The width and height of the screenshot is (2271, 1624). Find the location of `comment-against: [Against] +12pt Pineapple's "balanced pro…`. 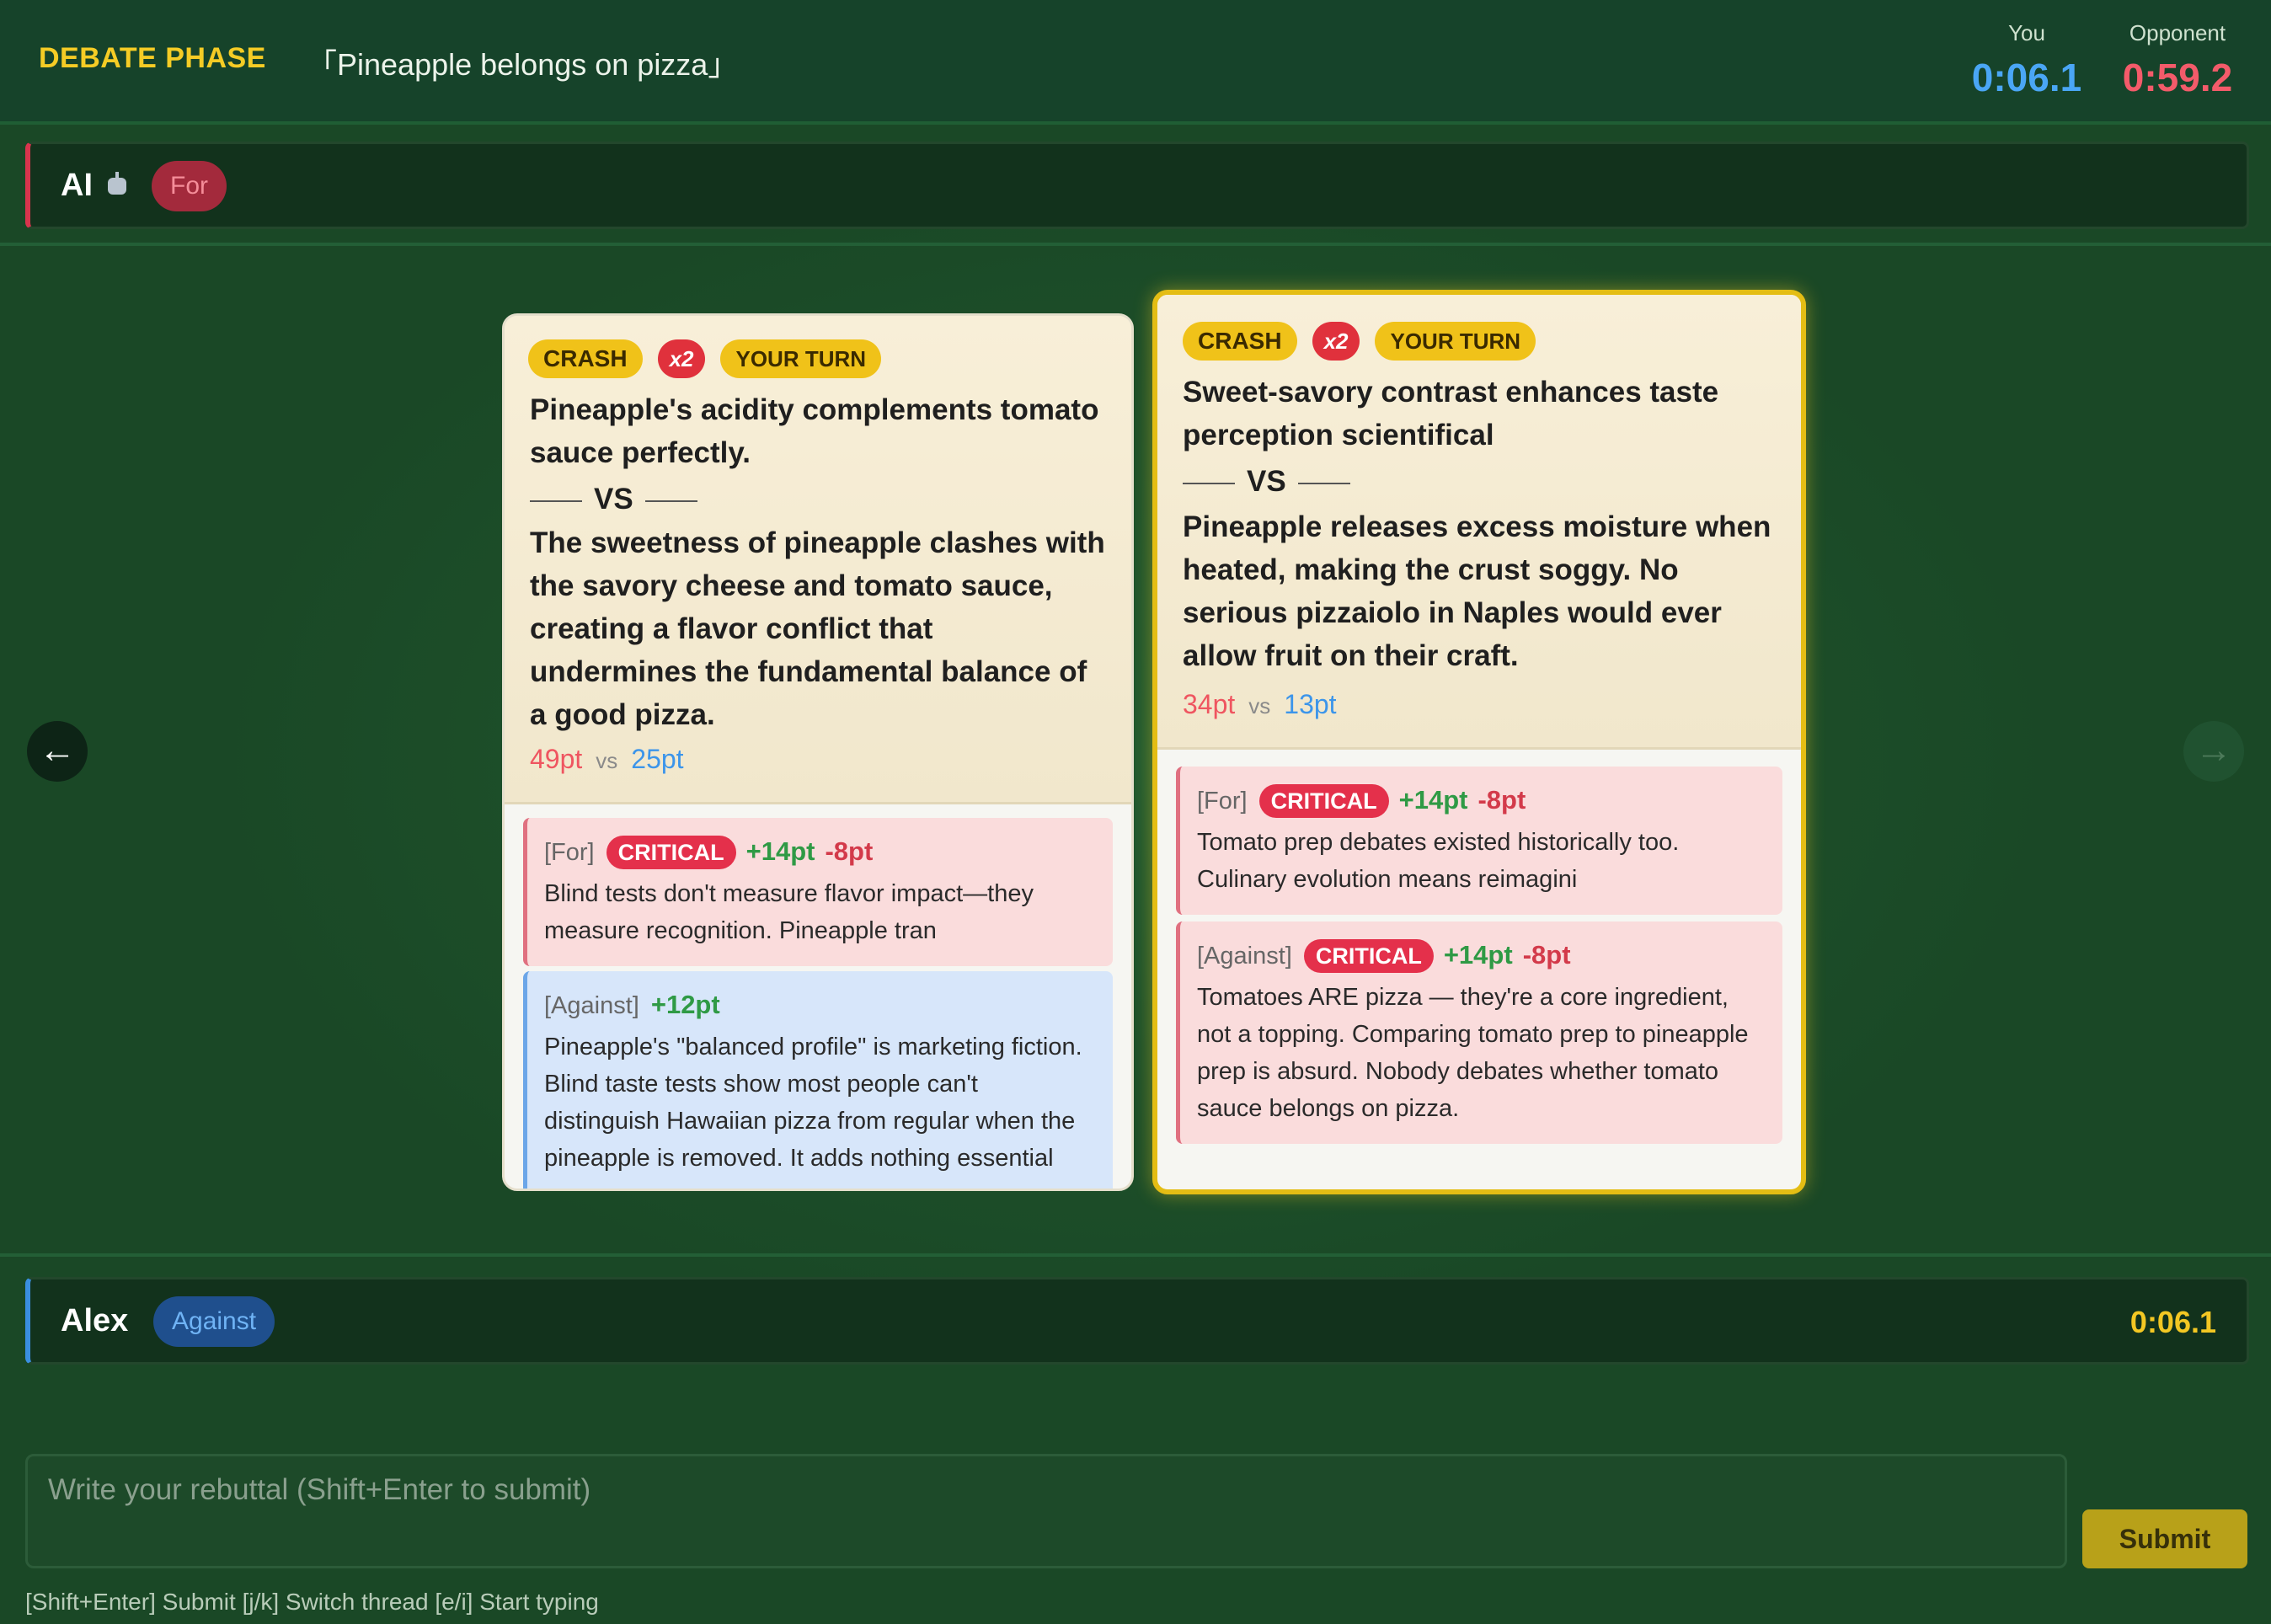

comment-against: [Against] +12pt Pineapple's "balanced pro… is located at coordinates (818, 1080).